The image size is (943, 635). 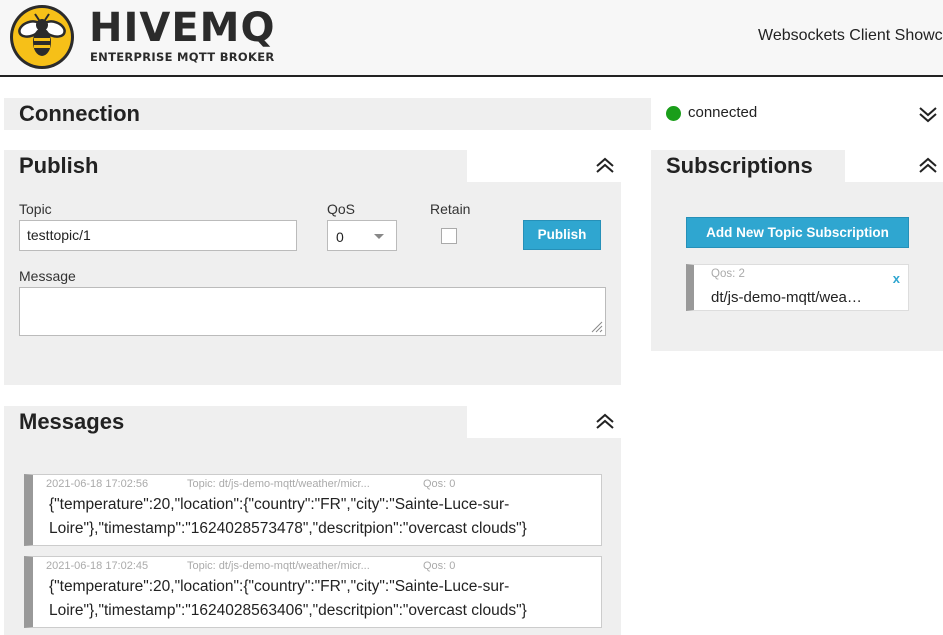 What do you see at coordinates (928, 166) in the screenshot?
I see `collapse-subscriptions-chevron-icon` at bounding box center [928, 166].